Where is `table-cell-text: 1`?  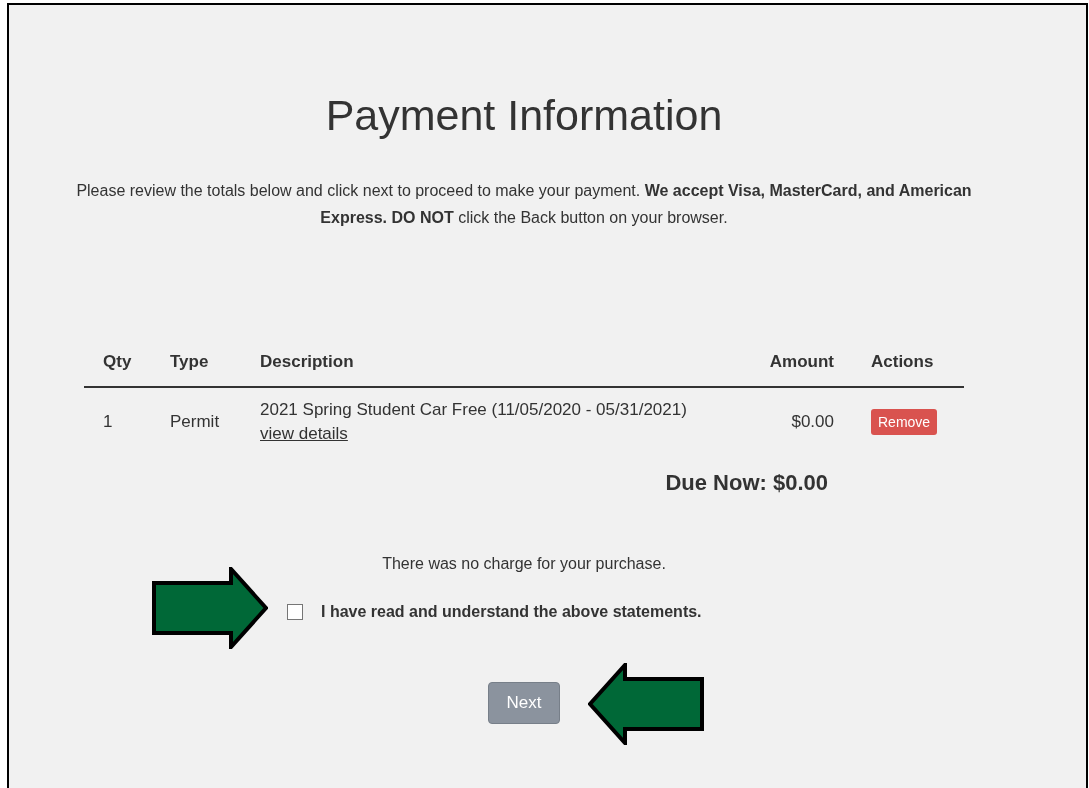 table-cell-text: 1 is located at coordinates (108, 422).